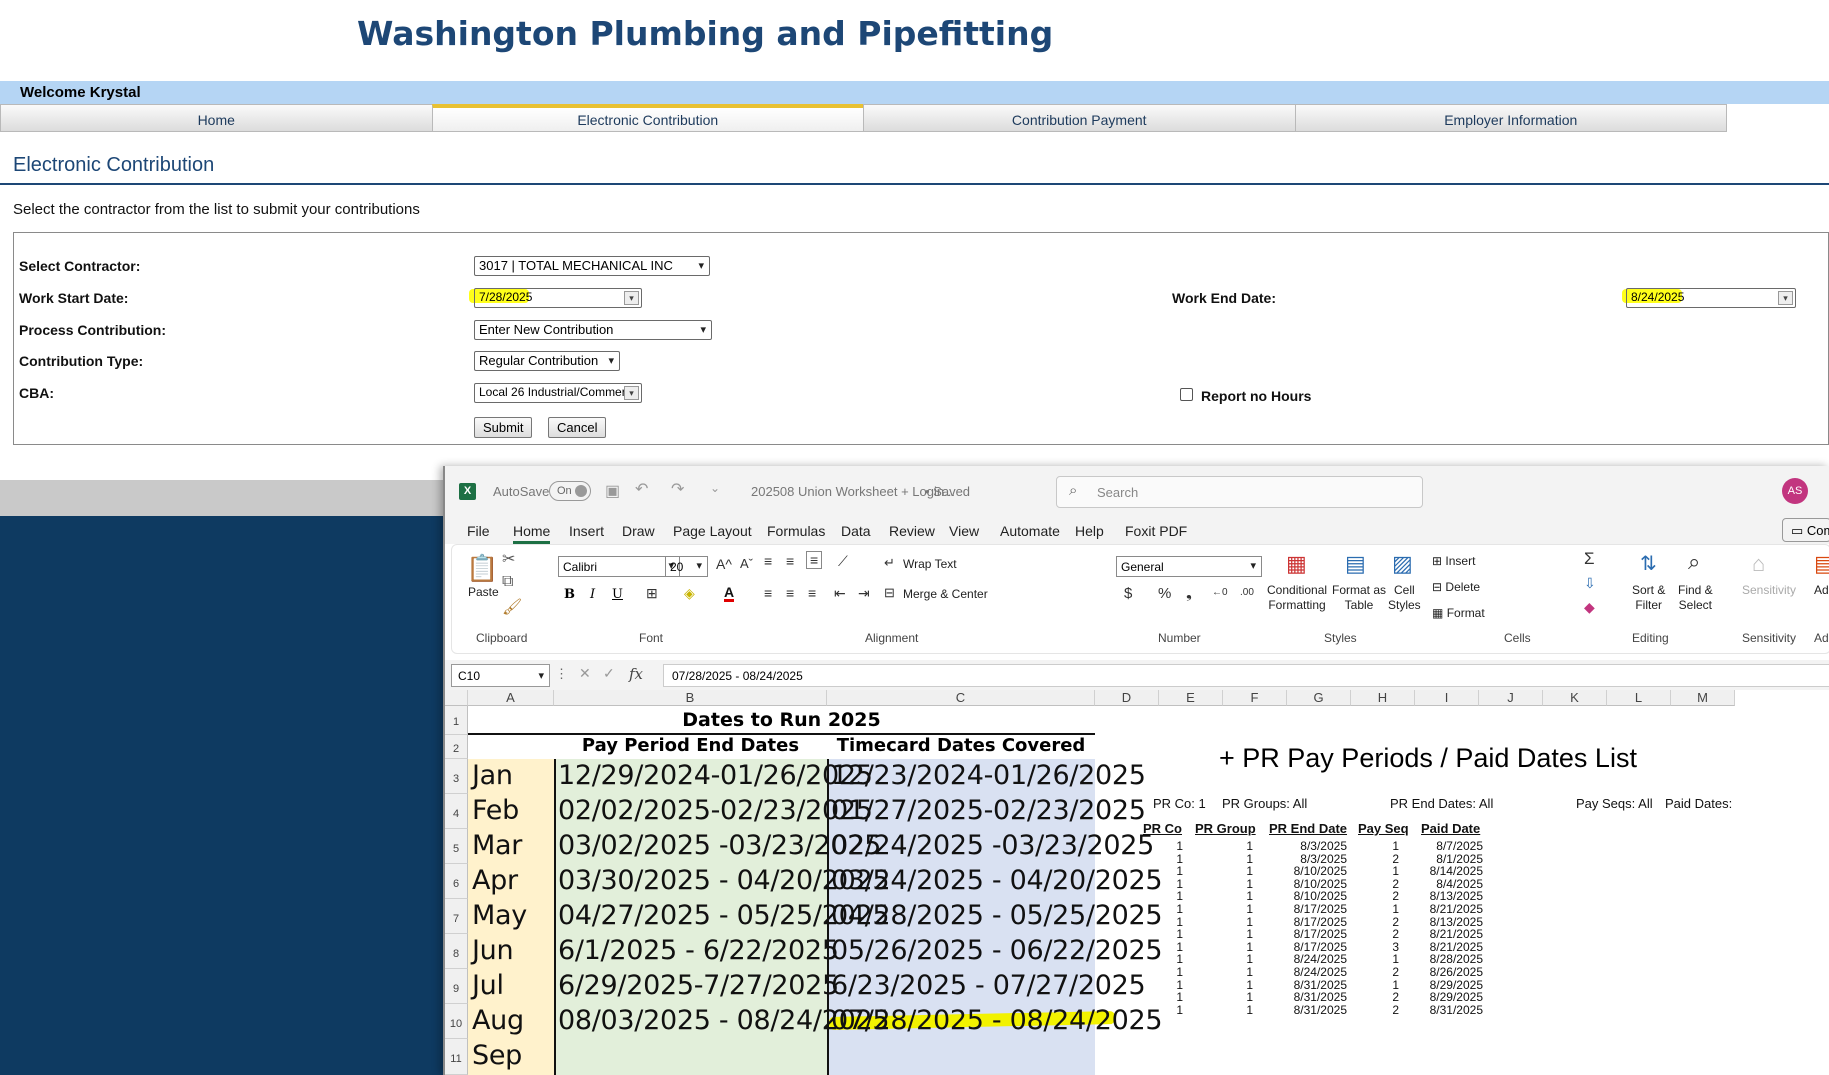  What do you see at coordinates (1453, 561) in the screenshot?
I see `insert-cells-button: ⊞ Insert` at bounding box center [1453, 561].